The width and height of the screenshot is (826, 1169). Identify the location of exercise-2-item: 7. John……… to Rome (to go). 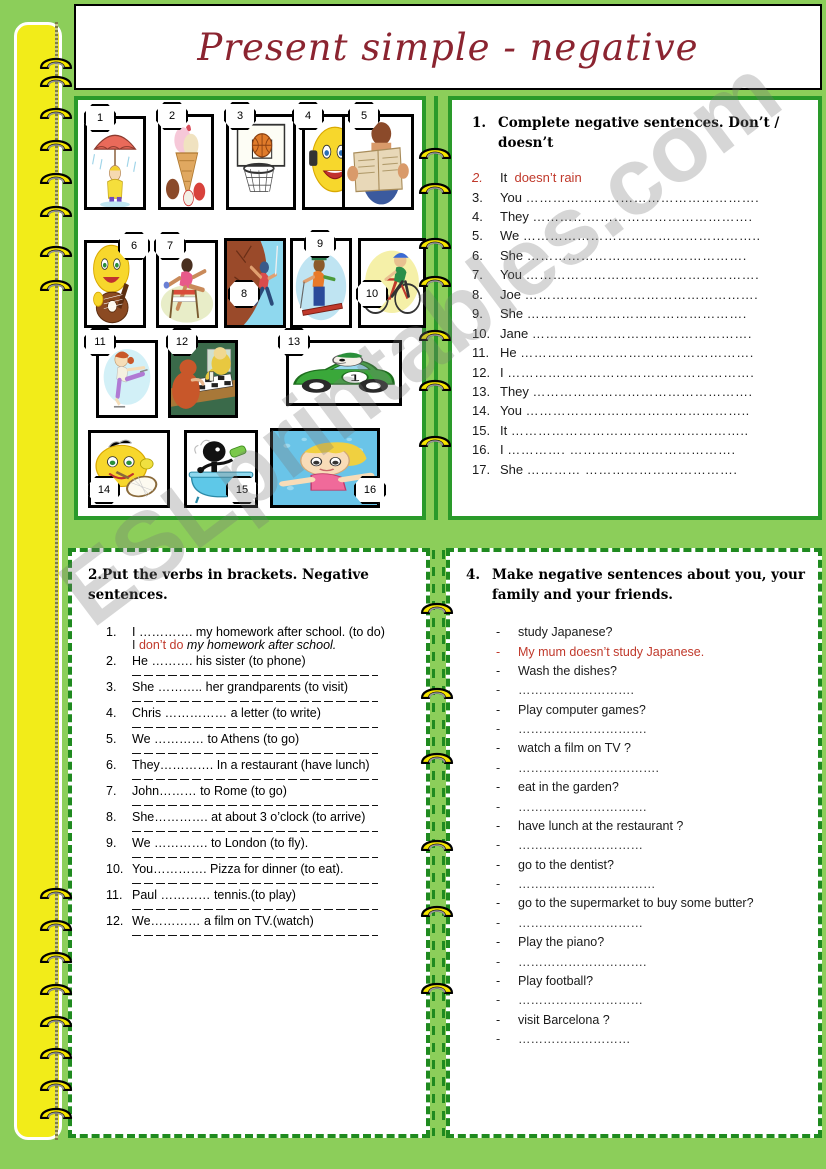
(261, 795).